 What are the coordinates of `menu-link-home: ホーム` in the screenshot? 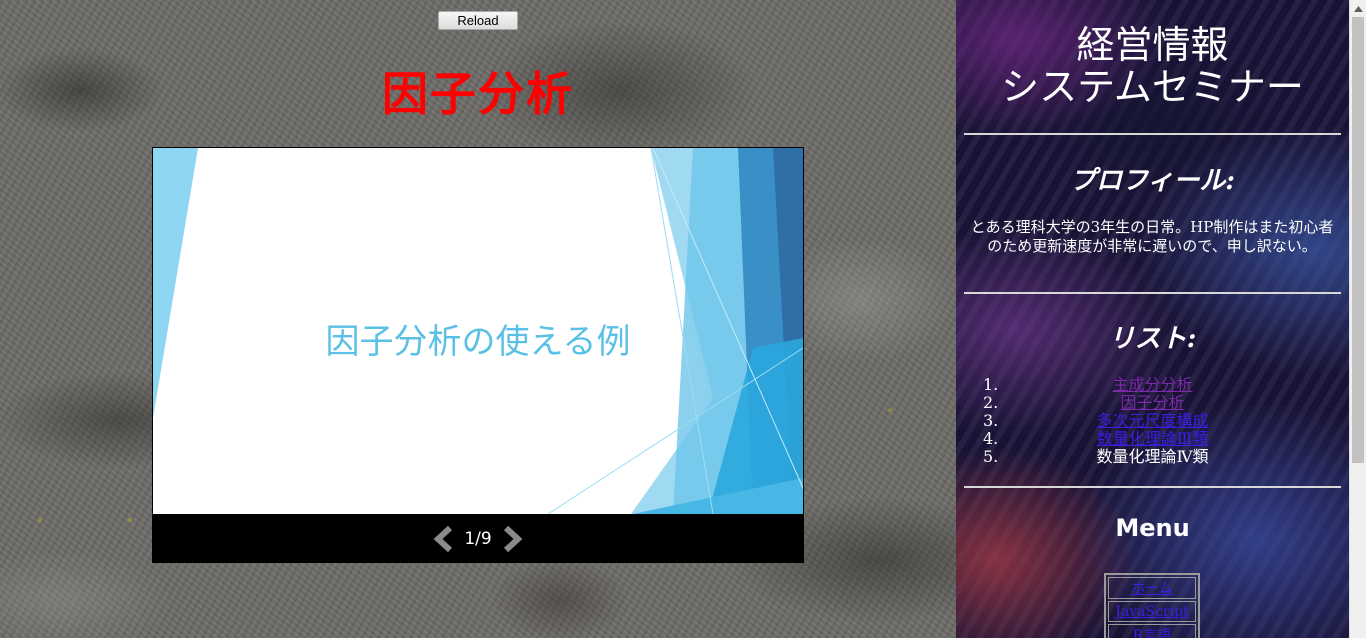 It's located at (1152, 589).